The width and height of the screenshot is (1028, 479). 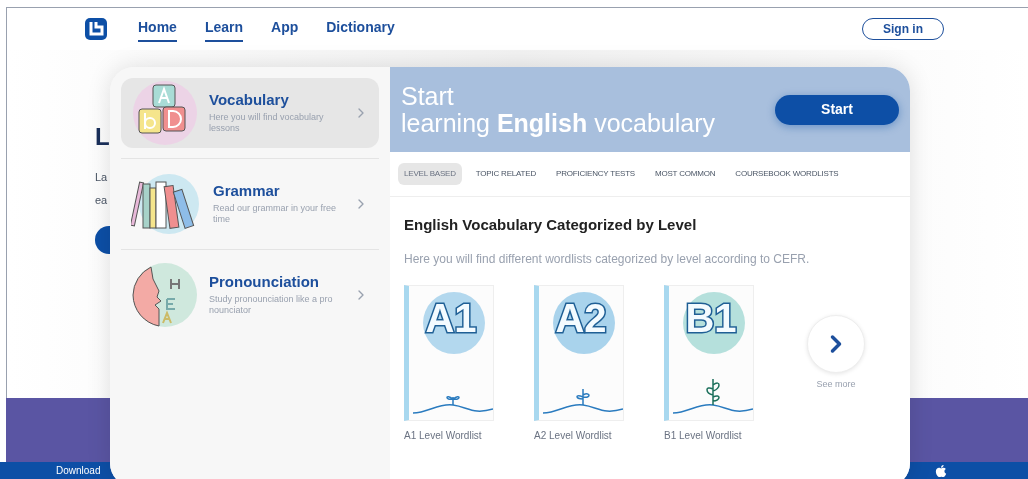 What do you see at coordinates (837, 109) in the screenshot?
I see `start-button: Start` at bounding box center [837, 109].